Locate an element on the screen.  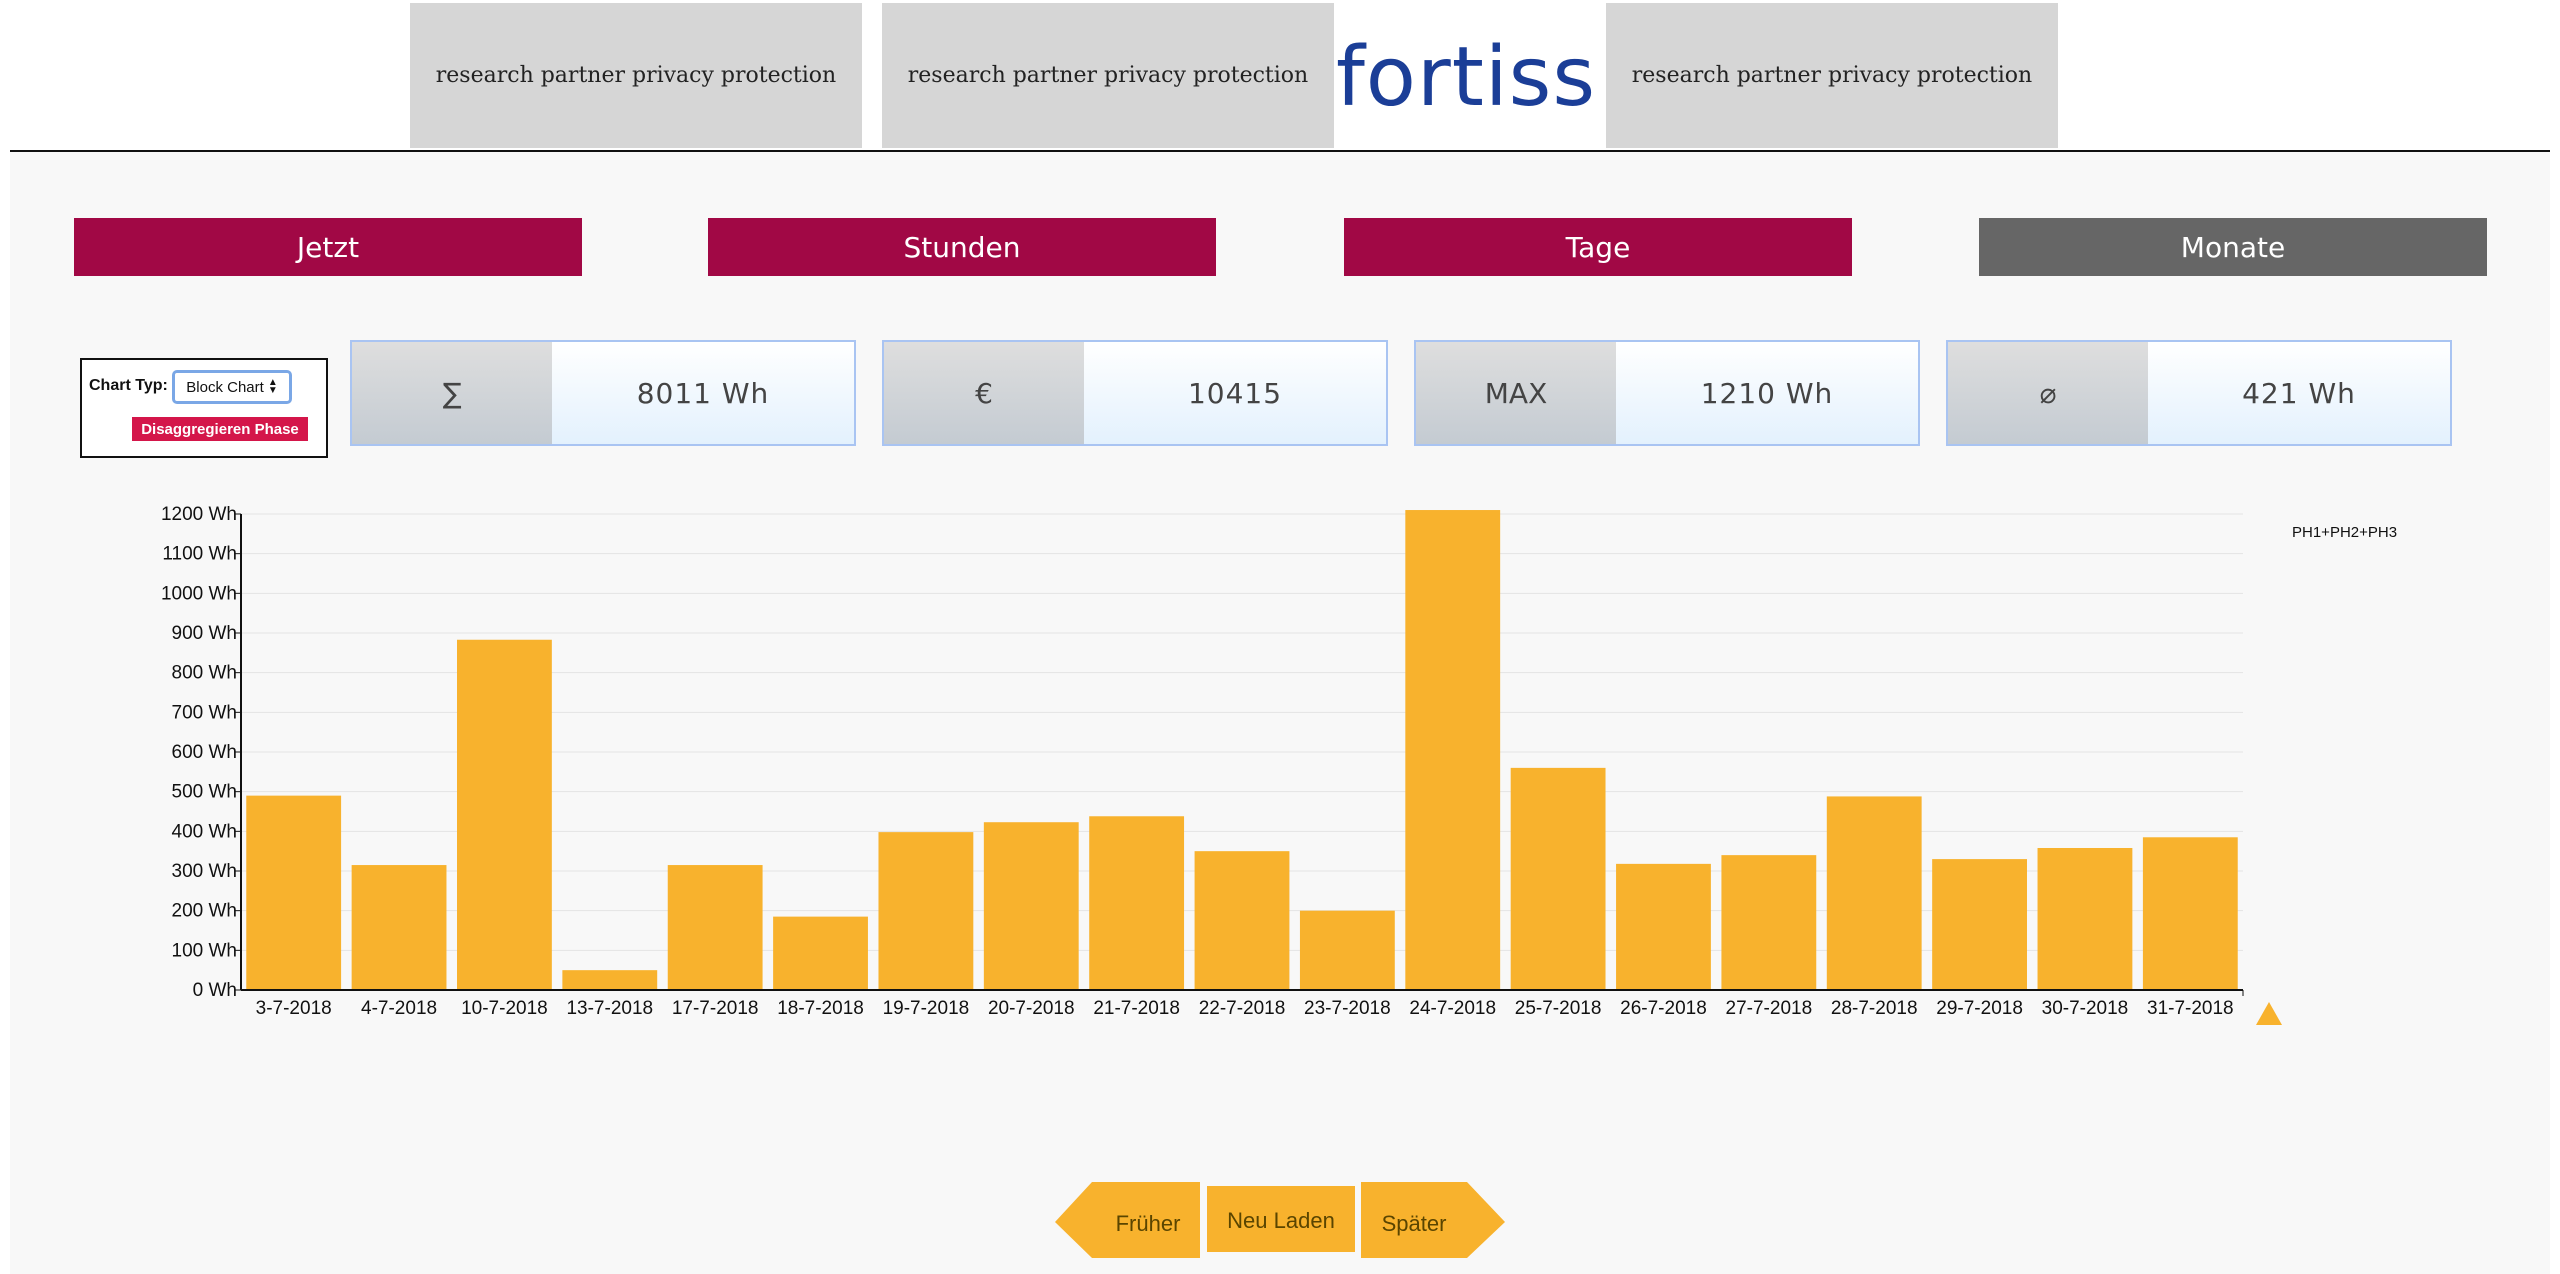
tab-monate-label: Monate is located at coordinates (2233, 247).